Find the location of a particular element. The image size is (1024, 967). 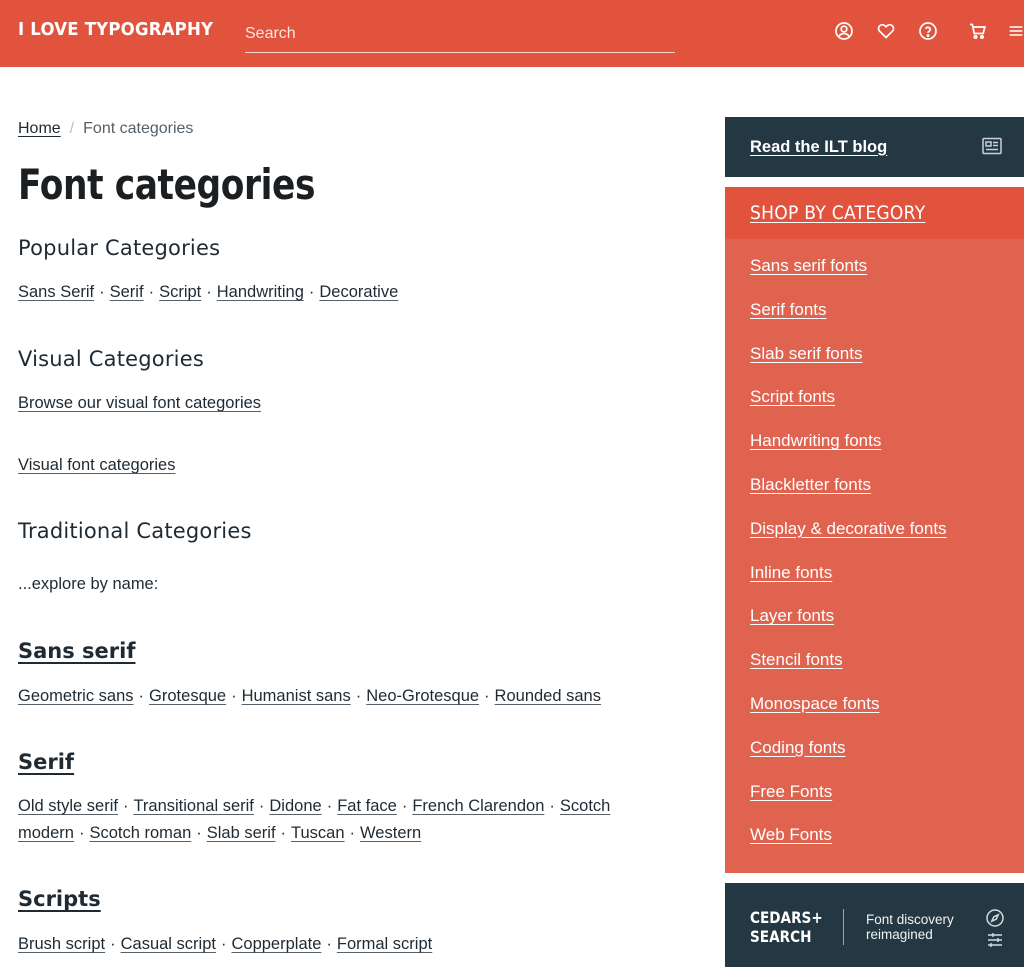

category-link: Stencil fonts is located at coordinates (796, 659).